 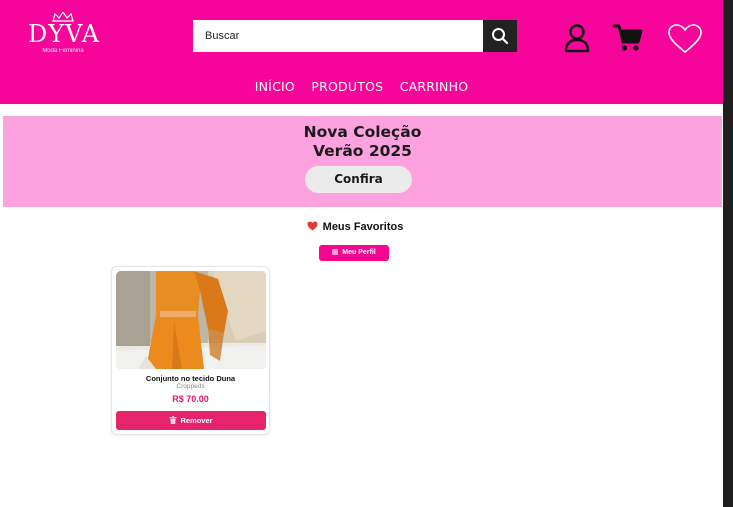 What do you see at coordinates (173, 420) in the screenshot?
I see `trash-icon` at bounding box center [173, 420].